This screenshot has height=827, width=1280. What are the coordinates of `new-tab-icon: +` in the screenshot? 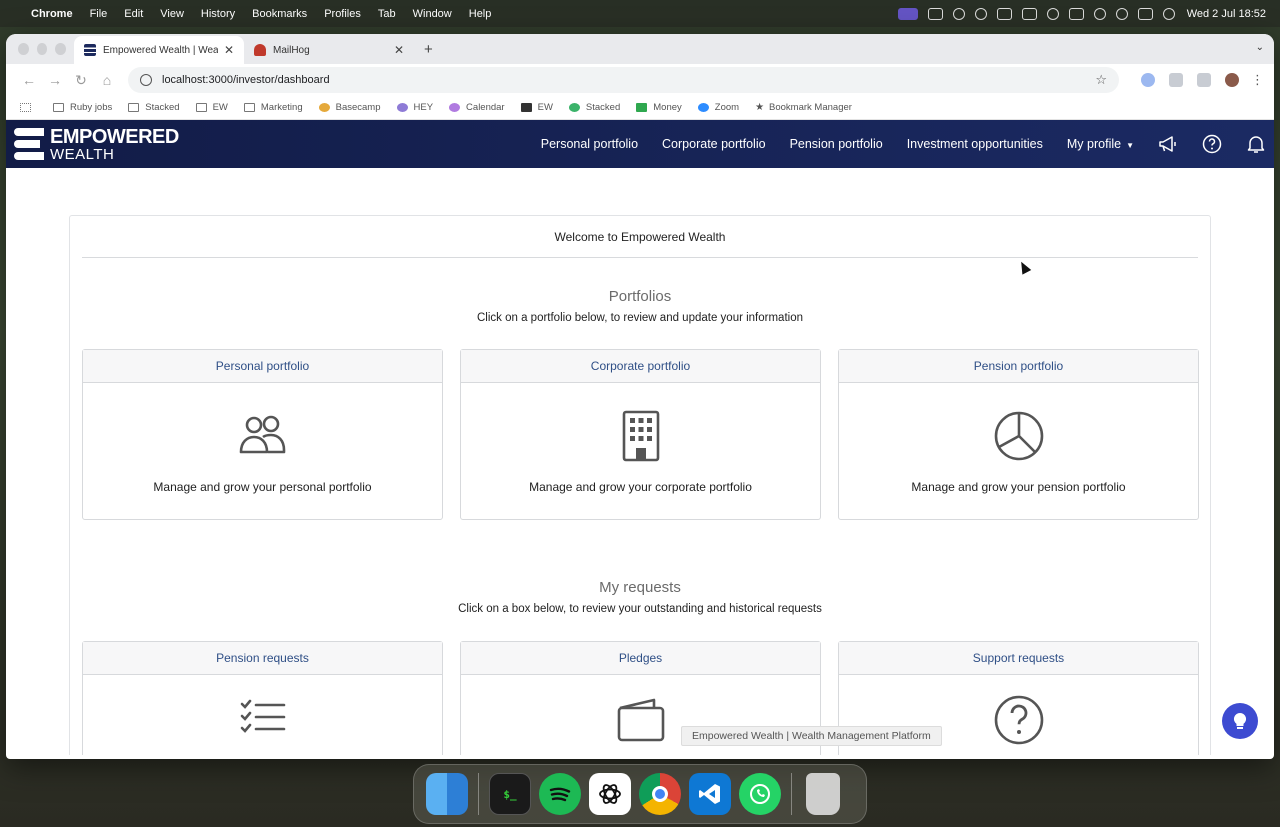 It's located at (428, 49).